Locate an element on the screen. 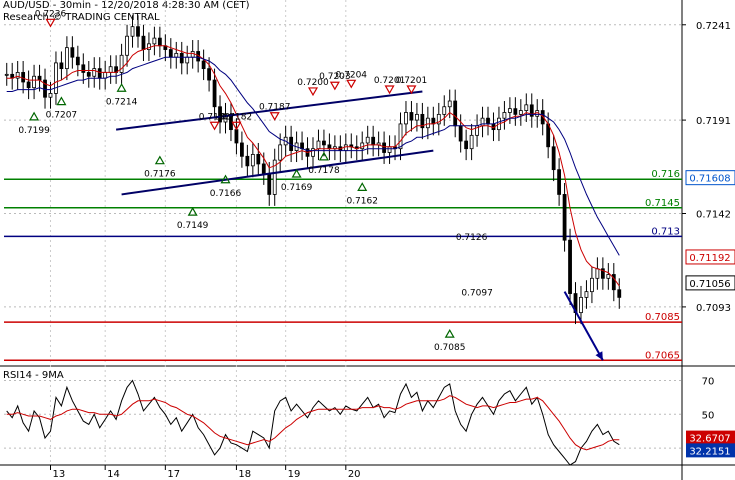  price-tag-label: 0.71608 is located at coordinates (709, 179).